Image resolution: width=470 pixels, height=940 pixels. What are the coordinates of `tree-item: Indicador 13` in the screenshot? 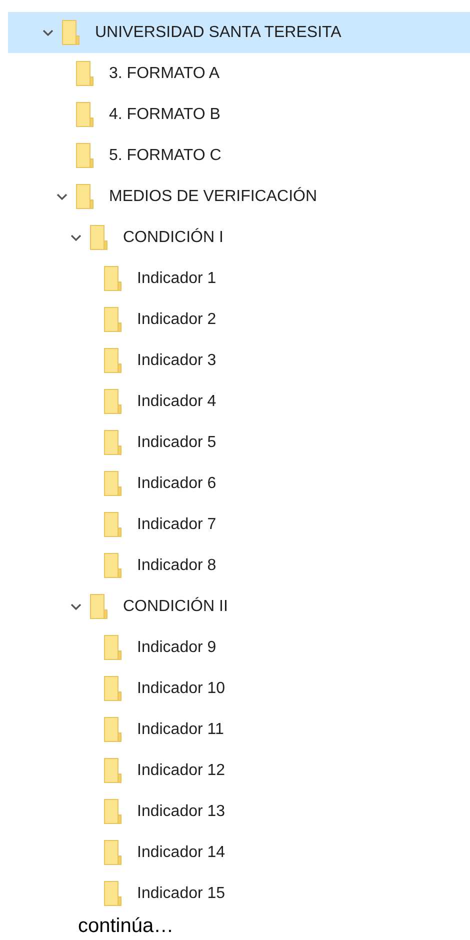 It's located at (239, 811).